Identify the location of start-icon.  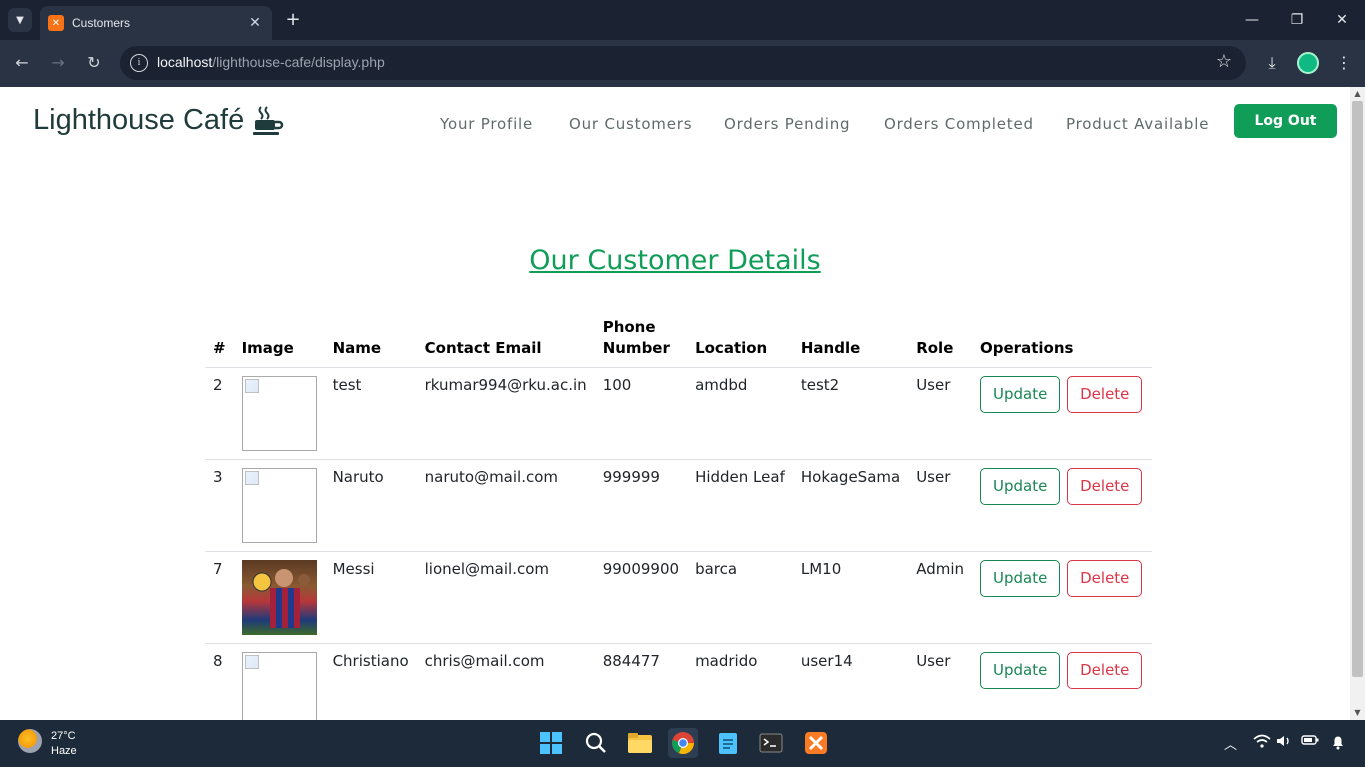
(551, 743).